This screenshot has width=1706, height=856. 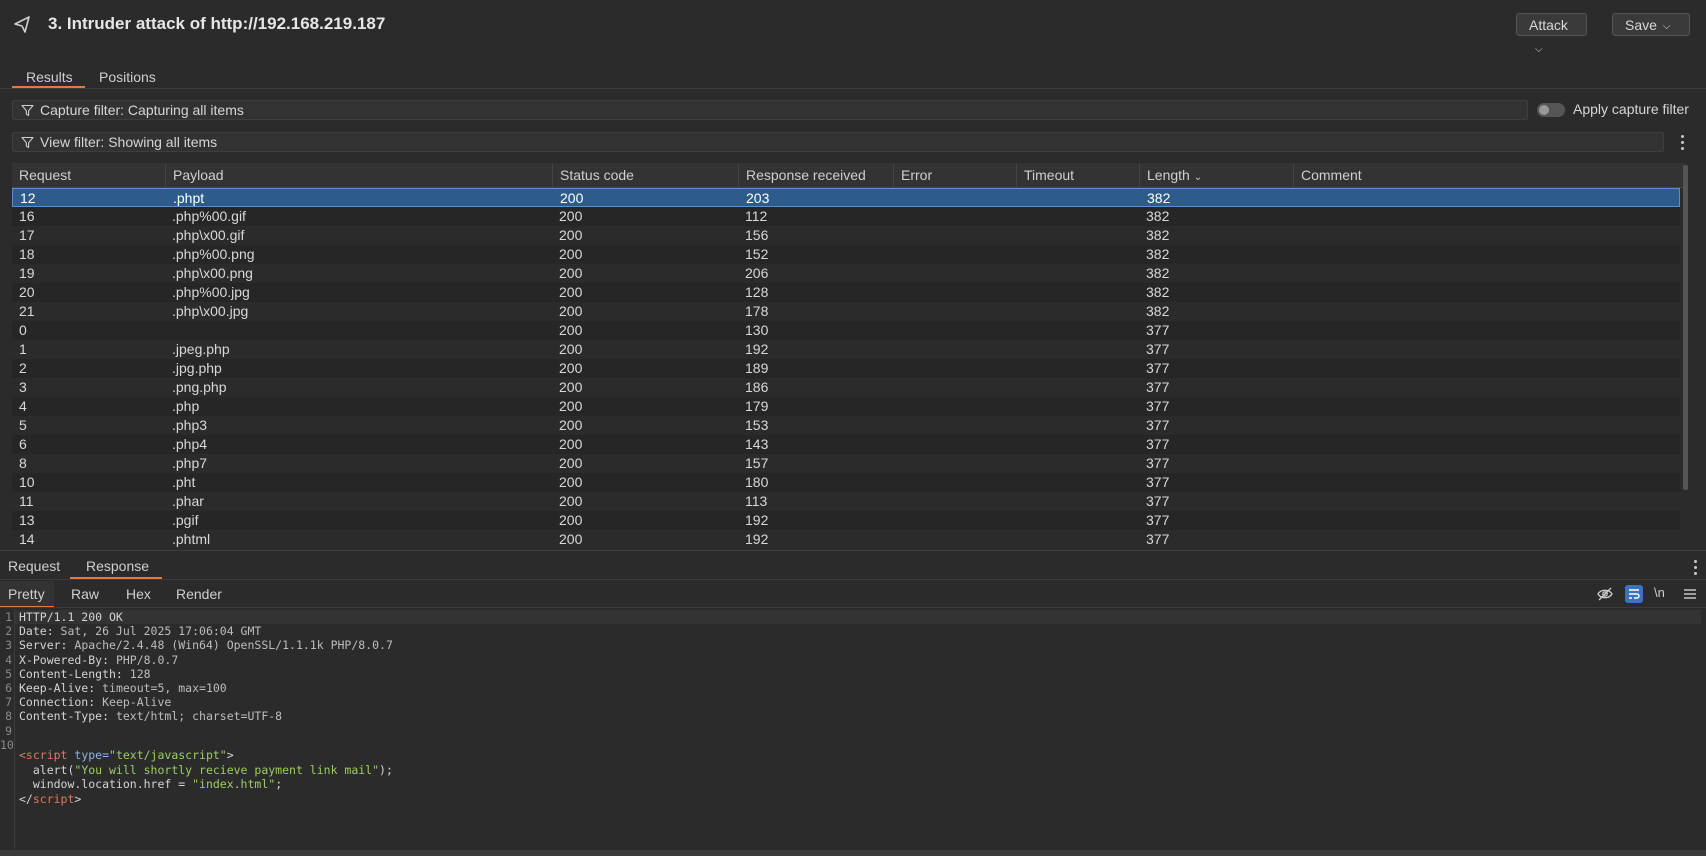 What do you see at coordinates (1488, 175) in the screenshot?
I see `column-header-comment: Comment` at bounding box center [1488, 175].